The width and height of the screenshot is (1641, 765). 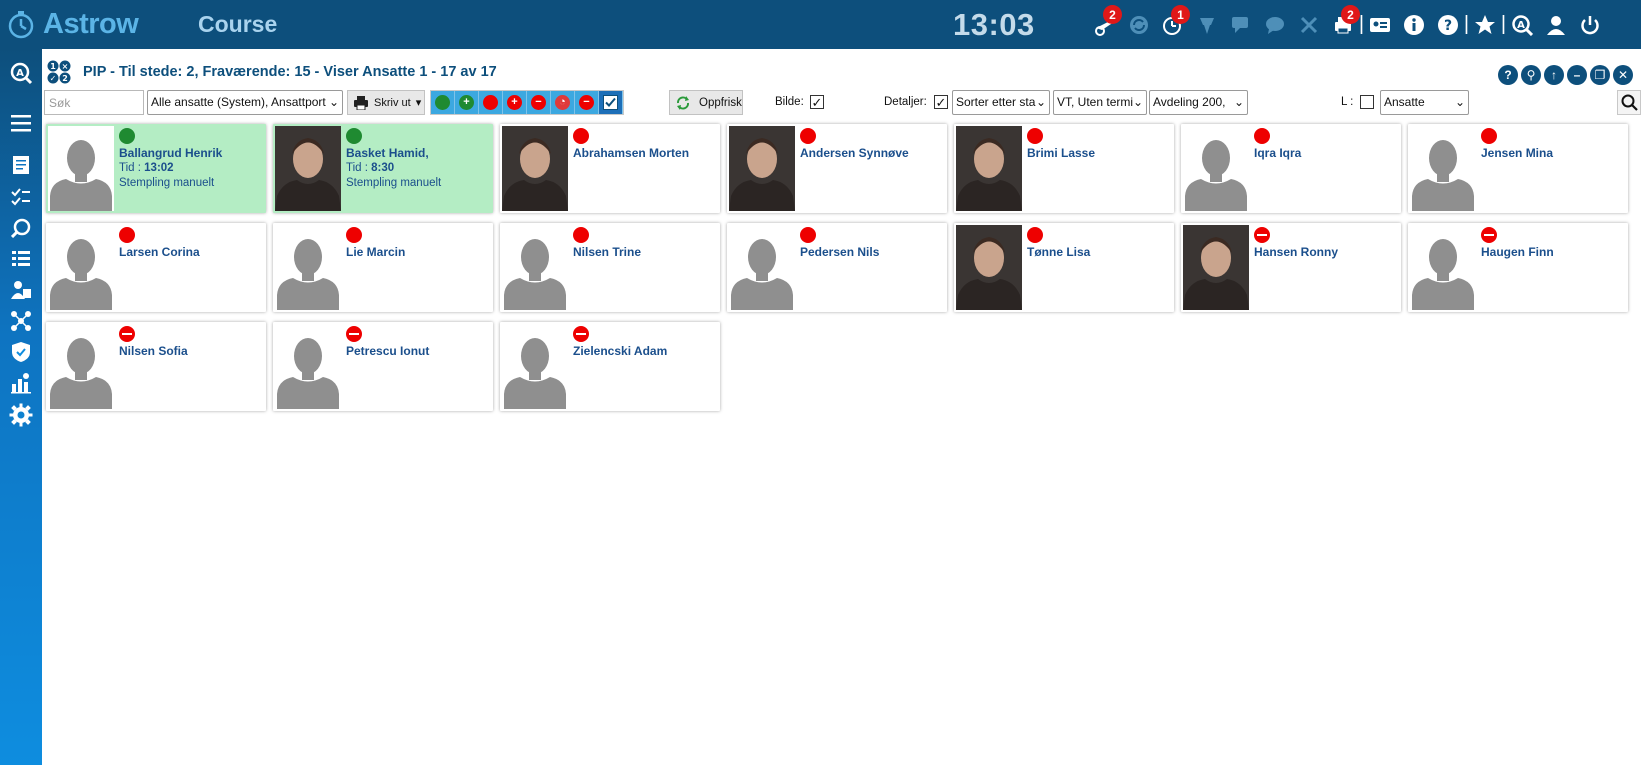 I want to click on filter-select-all-button, so click(x=611, y=102).